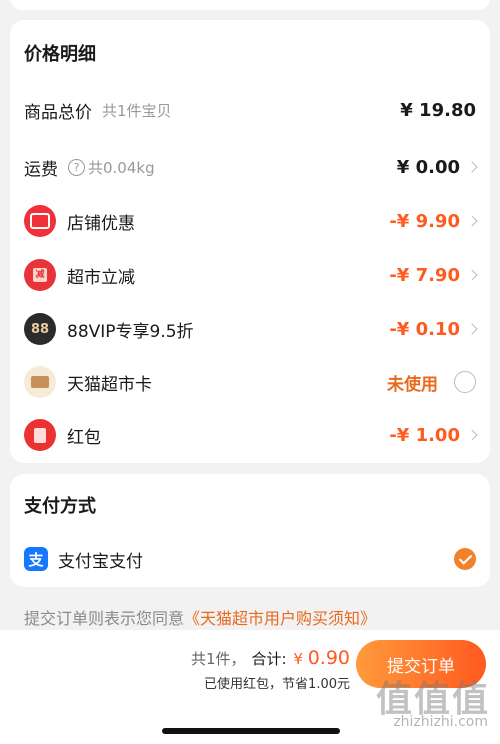 This screenshot has width=500, height=744. What do you see at coordinates (412, 384) in the screenshot?
I see `tmall-card-status: 未使用` at bounding box center [412, 384].